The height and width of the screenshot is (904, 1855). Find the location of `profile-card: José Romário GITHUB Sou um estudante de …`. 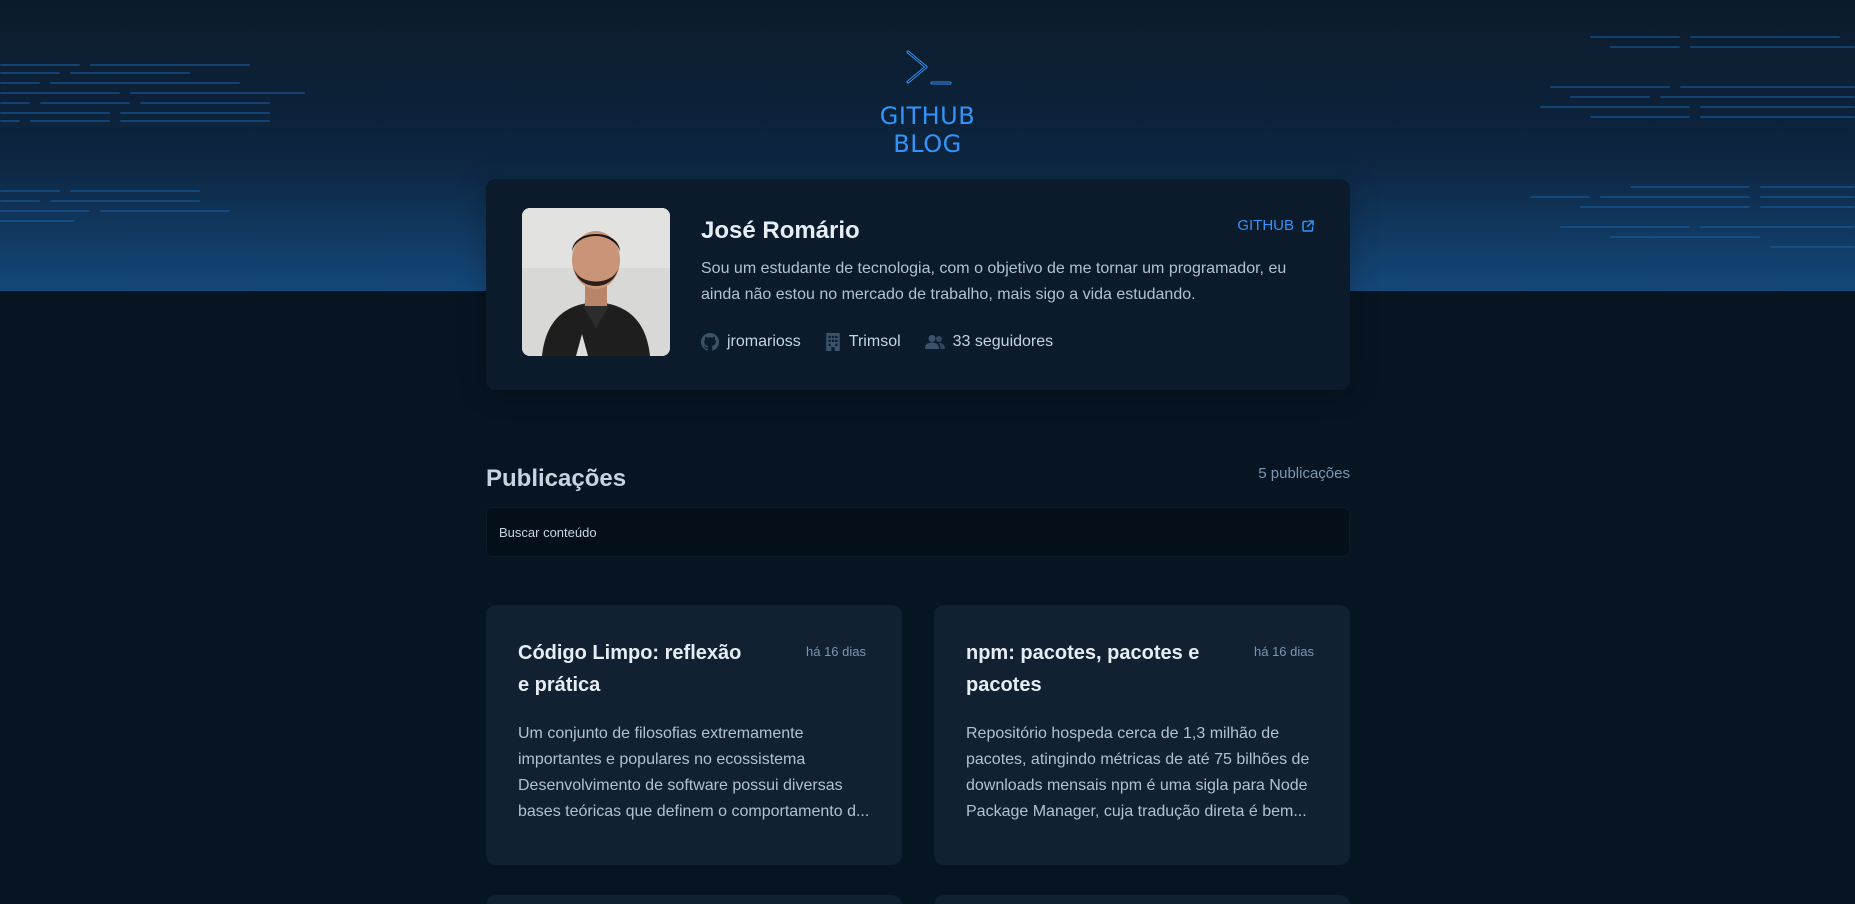

profile-card: José Romário GITHUB Sou um estudante de … is located at coordinates (918, 284).